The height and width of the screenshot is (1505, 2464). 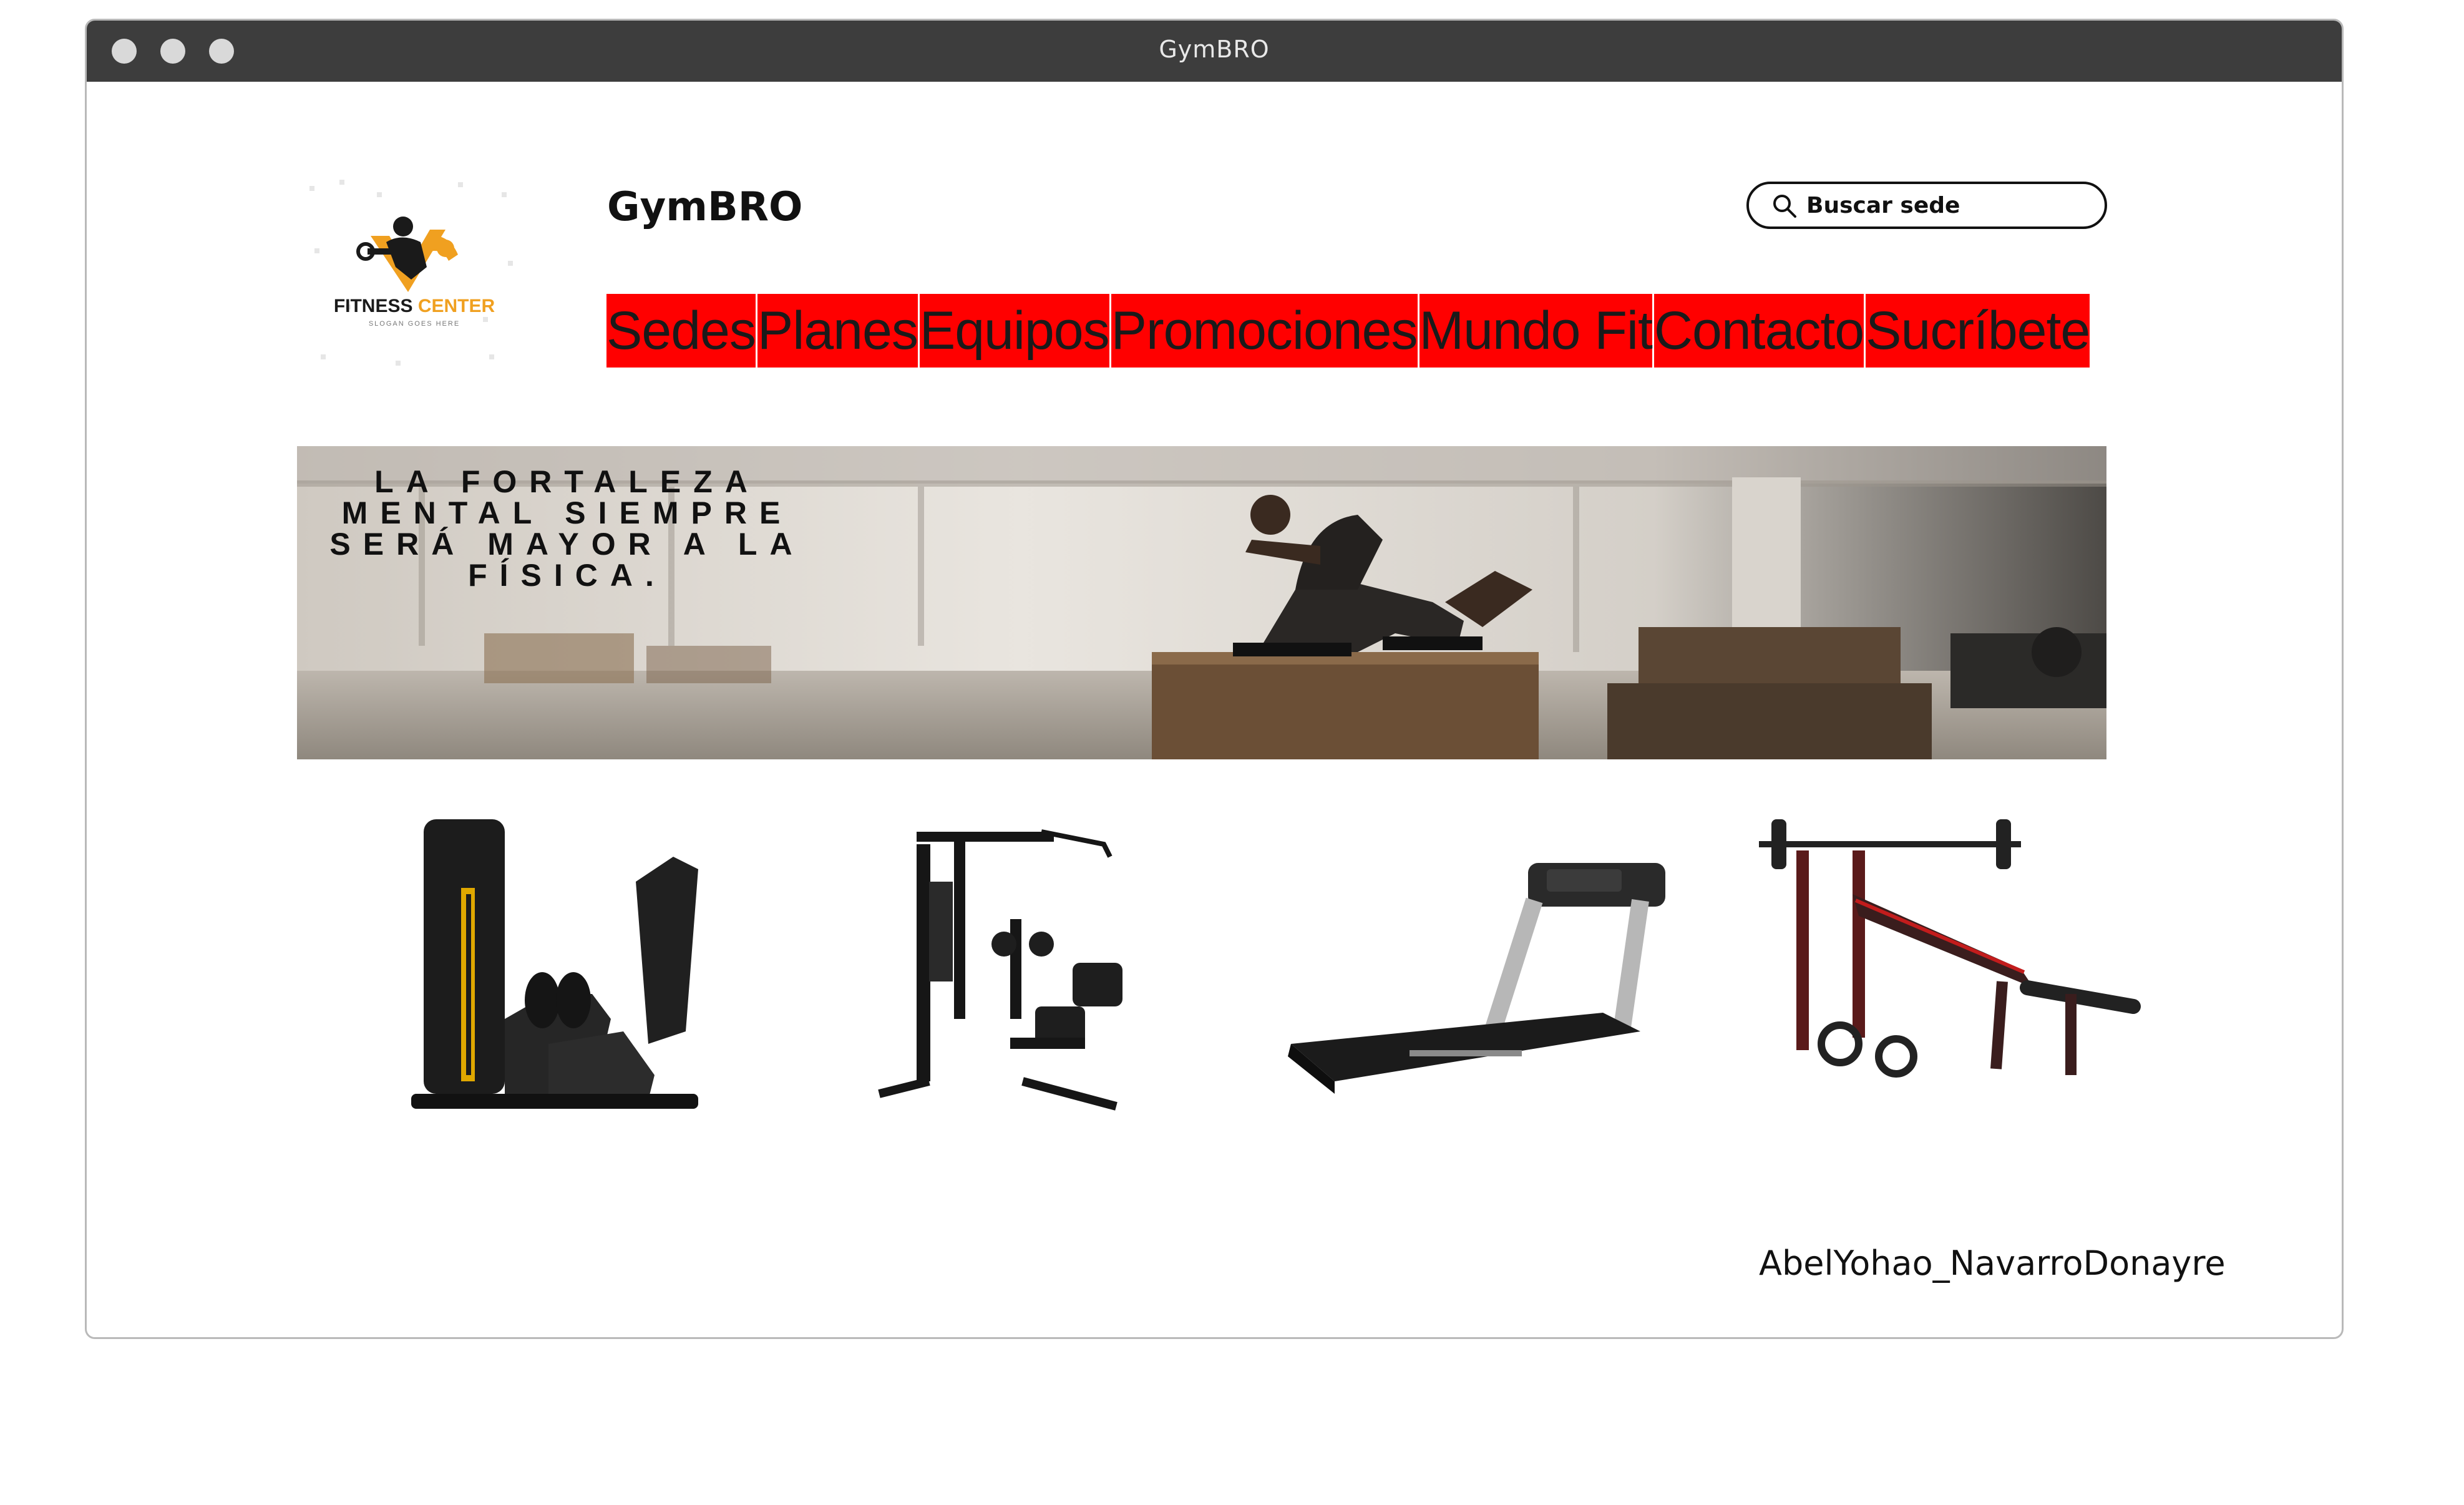 I want to click on equipment-image-home-gym-station, so click(x=1022, y=969).